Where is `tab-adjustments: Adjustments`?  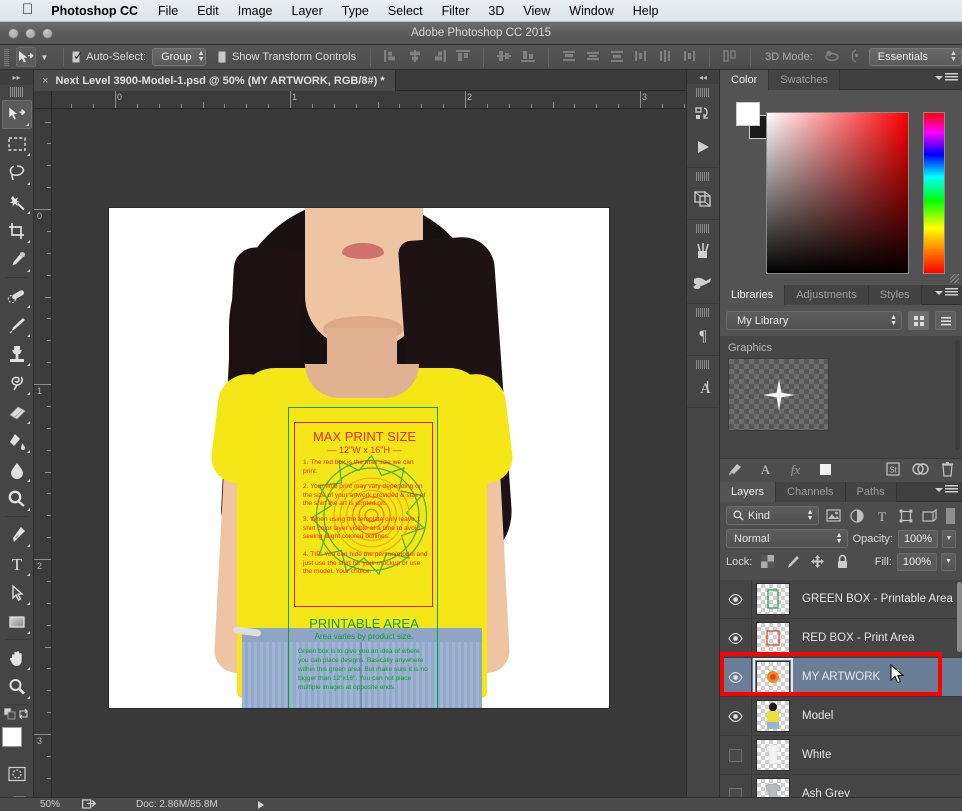
tab-adjustments: Adjustments is located at coordinates (827, 295).